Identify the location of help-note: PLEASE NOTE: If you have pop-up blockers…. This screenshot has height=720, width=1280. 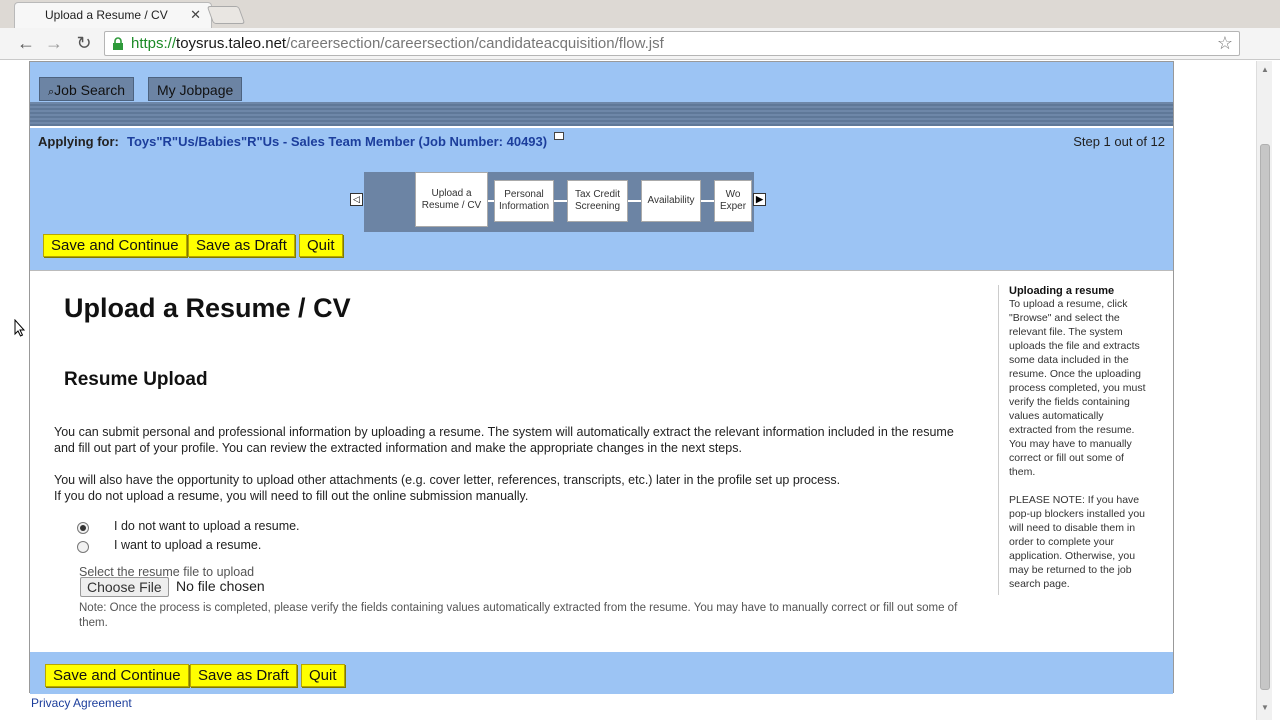
(1077, 542).